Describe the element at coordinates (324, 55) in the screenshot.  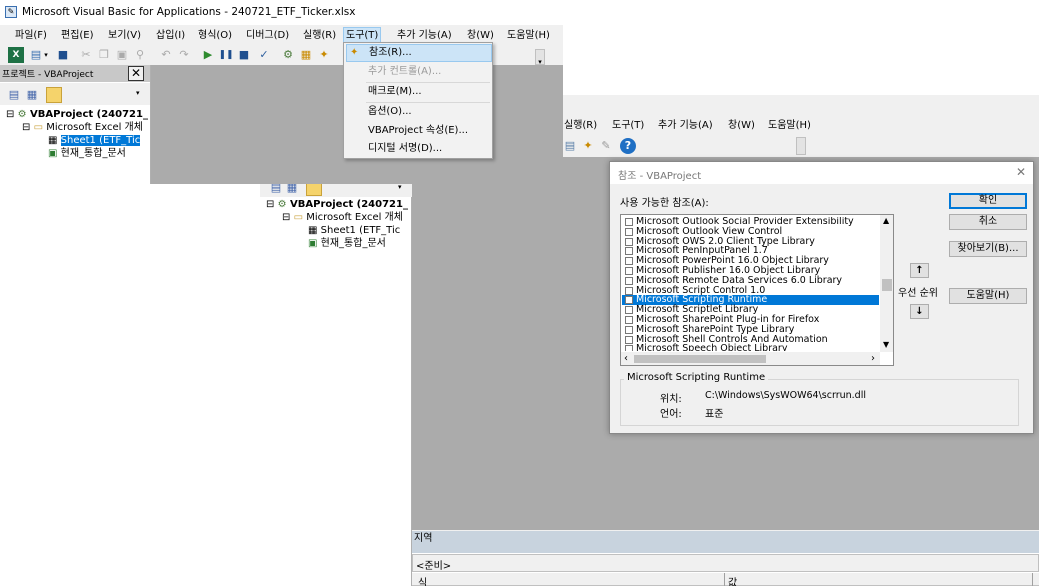
I see `object-browser-icon: ✦` at that location.